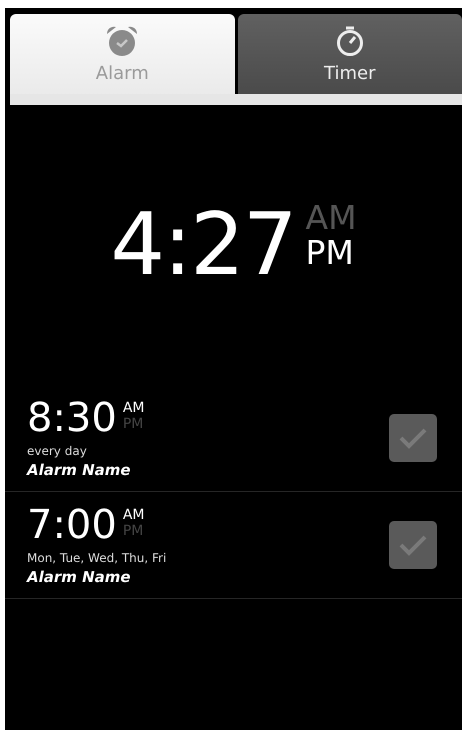 Image resolution: width=466 pixels, height=730 pixels. What do you see at coordinates (349, 40) in the screenshot?
I see `stopwatch-icon` at bounding box center [349, 40].